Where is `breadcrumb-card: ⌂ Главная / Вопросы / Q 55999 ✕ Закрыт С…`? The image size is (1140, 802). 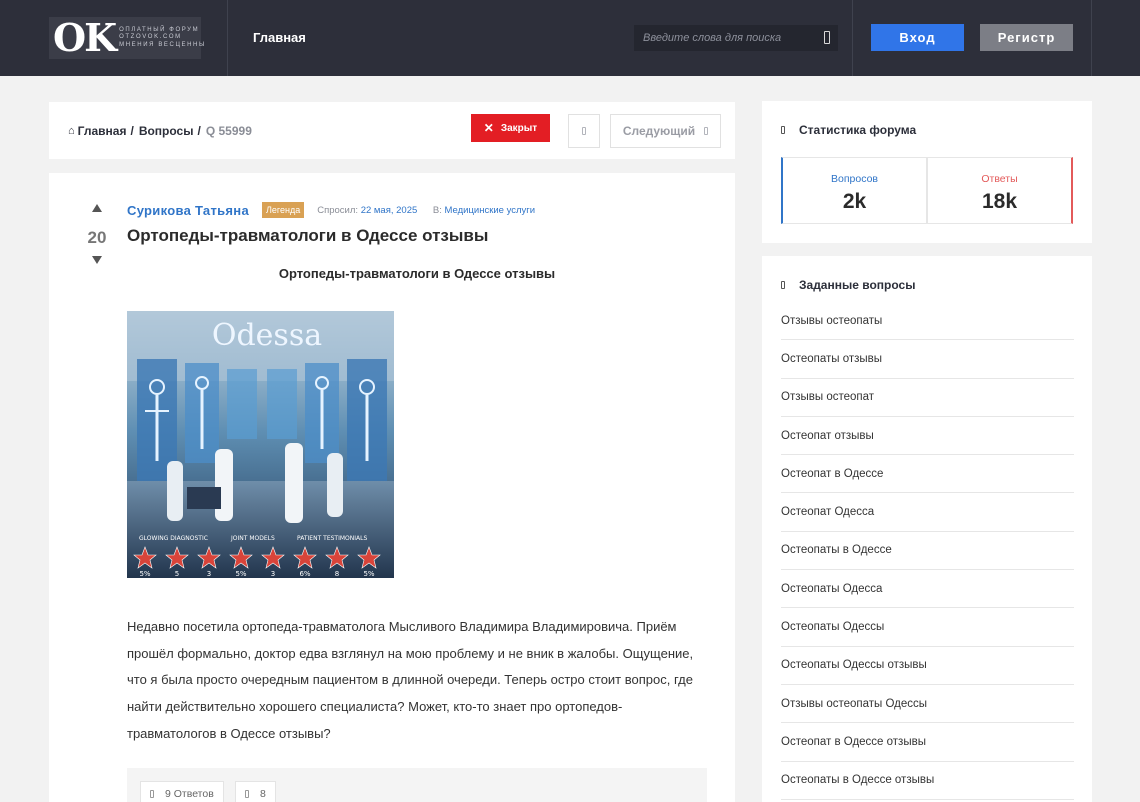
breadcrumb-card: ⌂ Главная / Вопросы / Q 55999 ✕ Закрыт С… is located at coordinates (392, 130).